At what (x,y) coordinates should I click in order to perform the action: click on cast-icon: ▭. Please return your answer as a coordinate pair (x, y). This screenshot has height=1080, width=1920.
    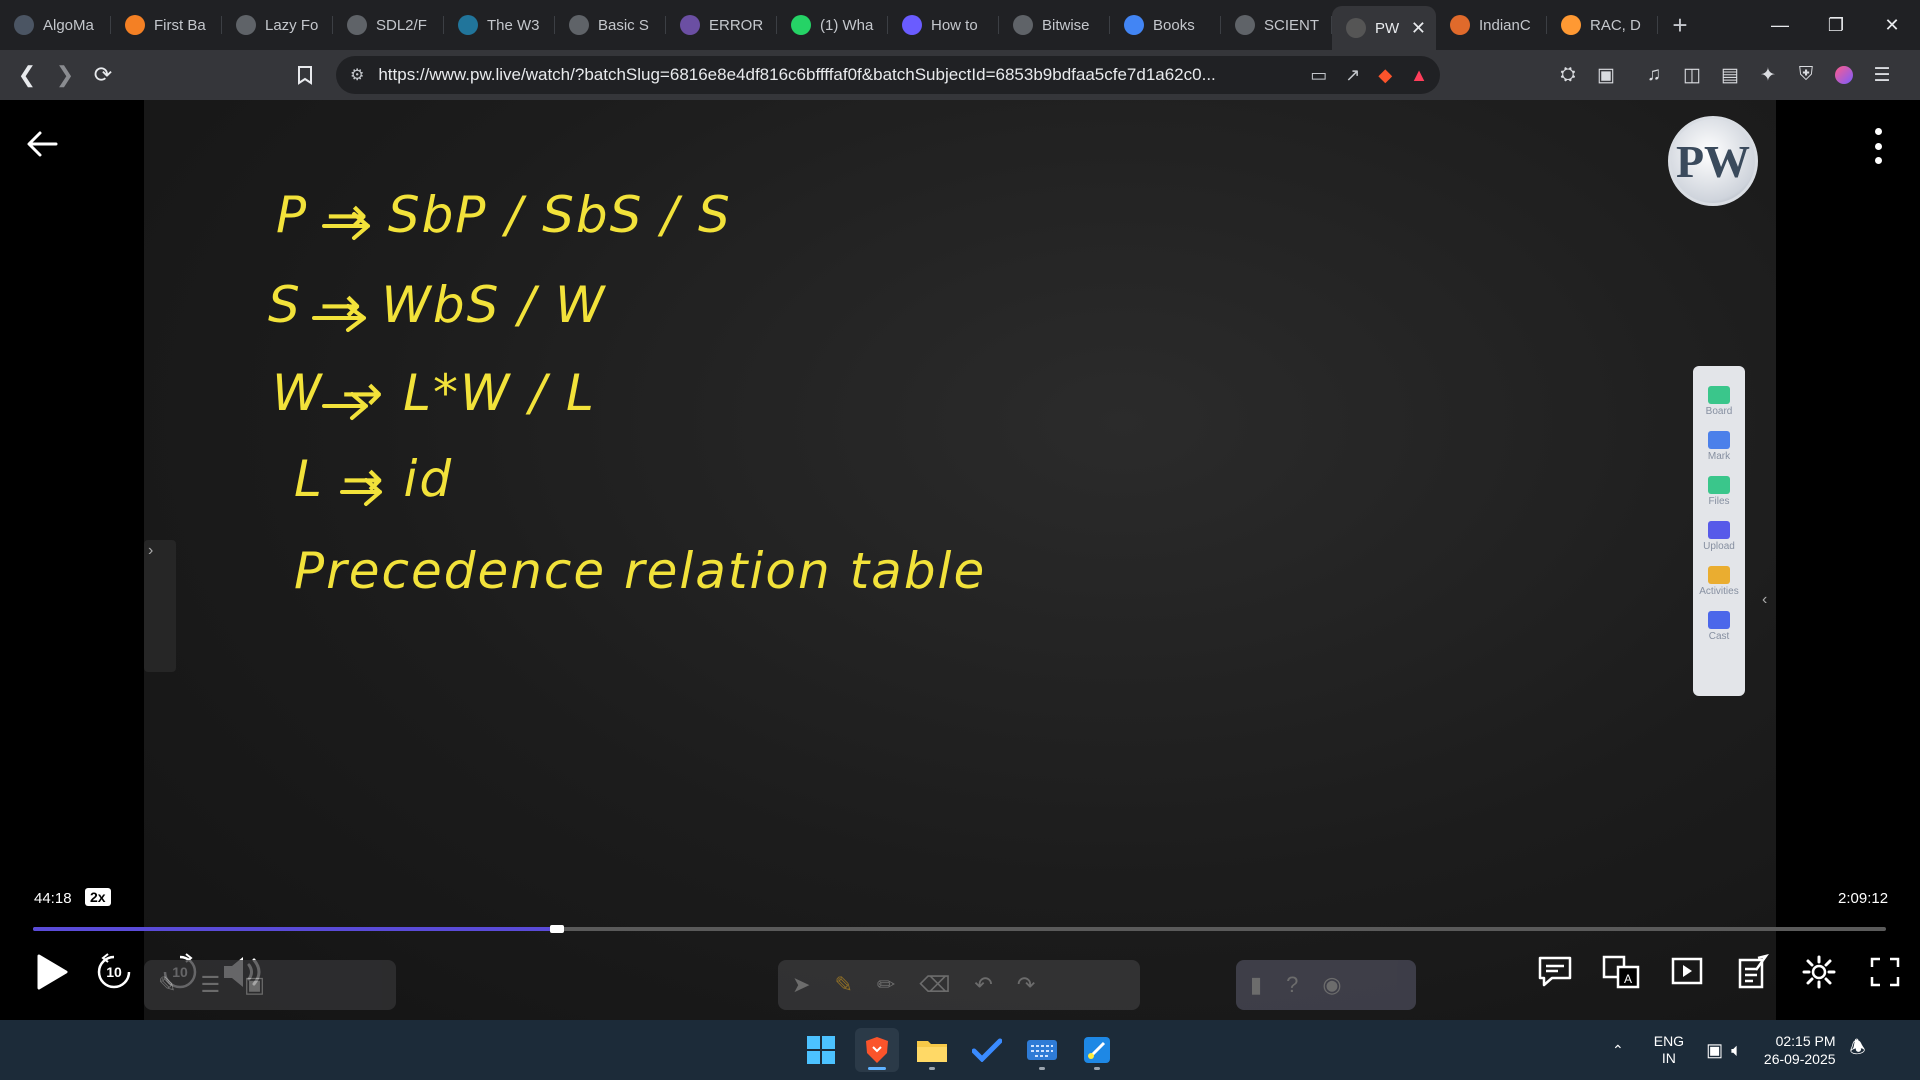
    Looking at the image, I should click on (1318, 75).